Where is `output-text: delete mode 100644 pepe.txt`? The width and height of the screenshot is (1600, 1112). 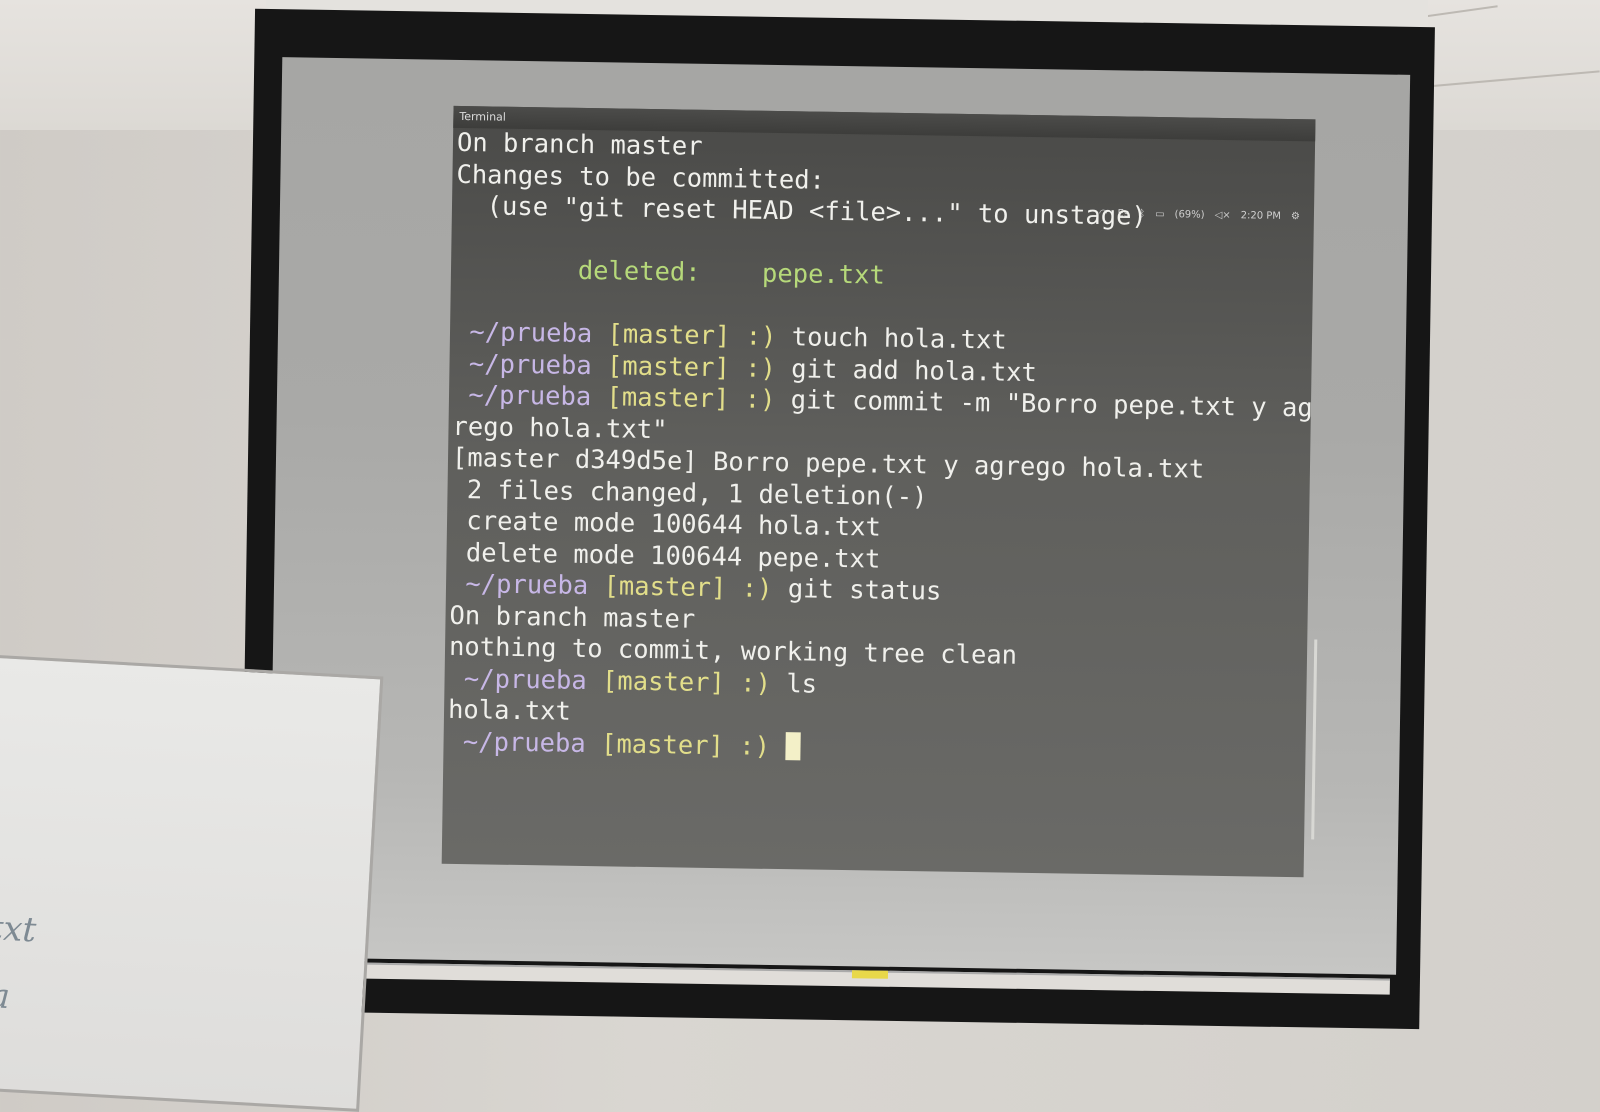
output-text: delete mode 100644 pepe.txt is located at coordinates (665, 555).